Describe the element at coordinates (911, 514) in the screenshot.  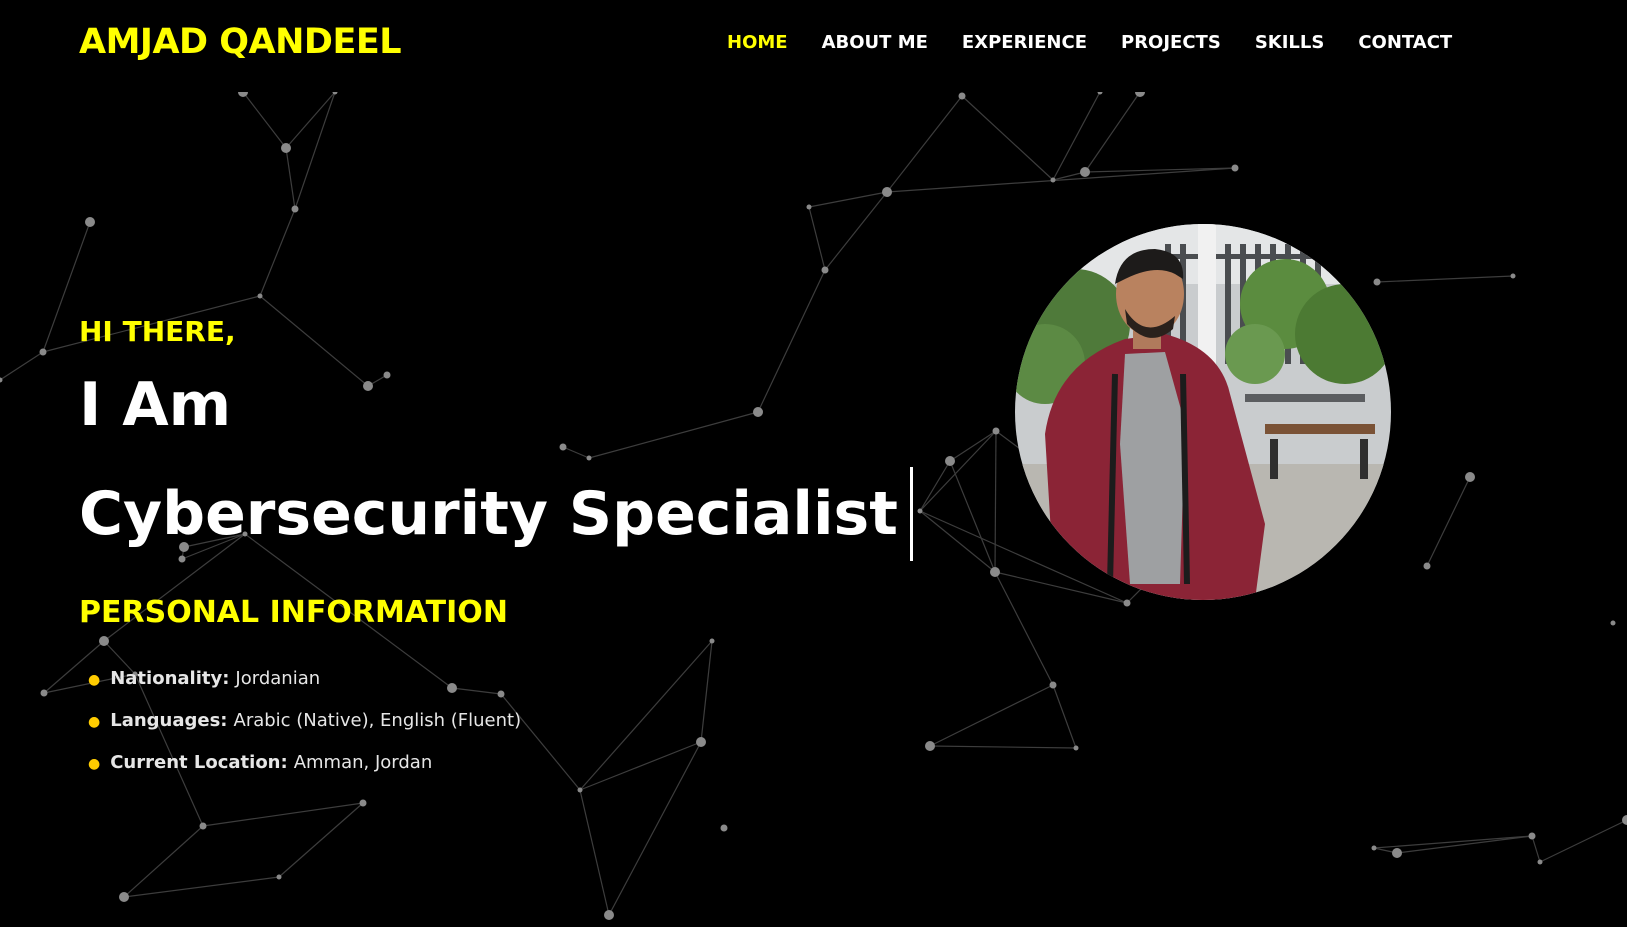
I see `typing-cursor` at that location.